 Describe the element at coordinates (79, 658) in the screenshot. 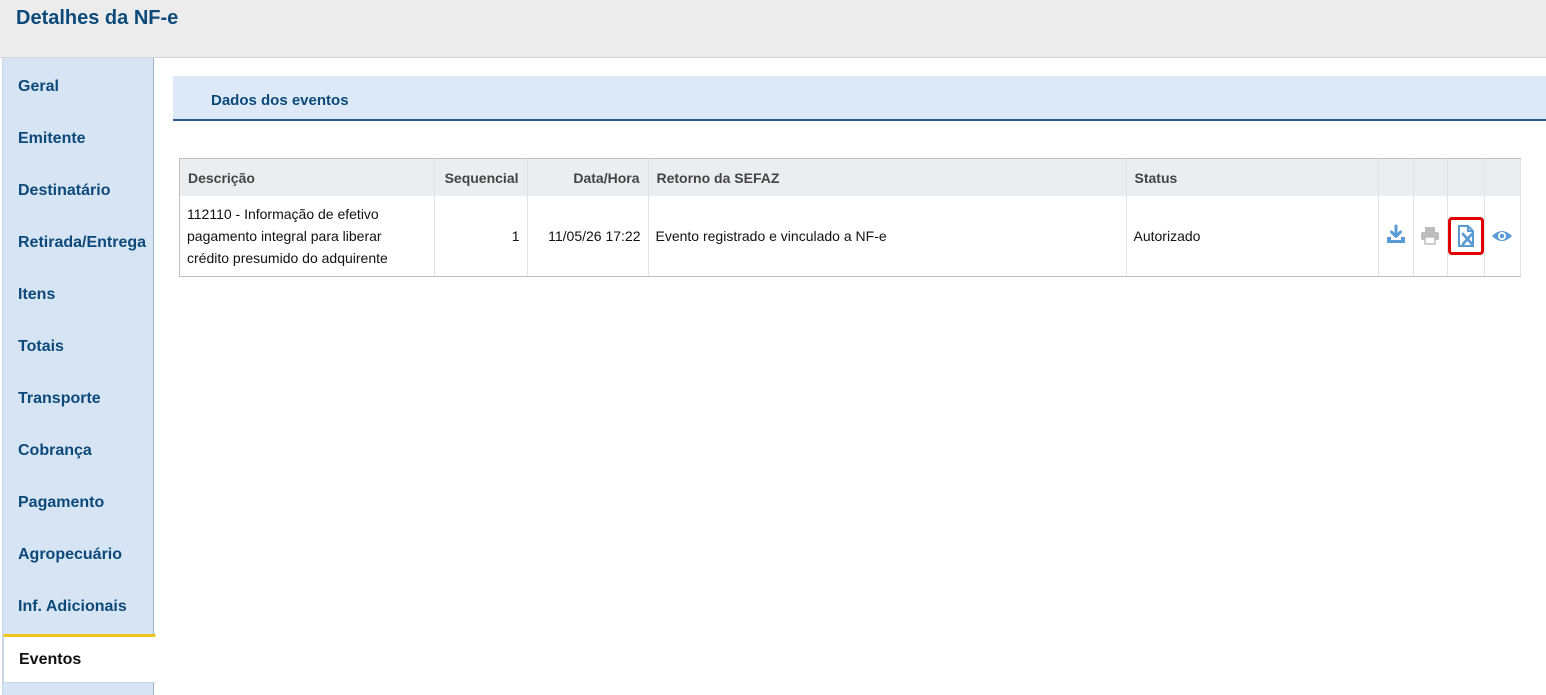

I see `sidebar-item-eventos: Eventos` at that location.